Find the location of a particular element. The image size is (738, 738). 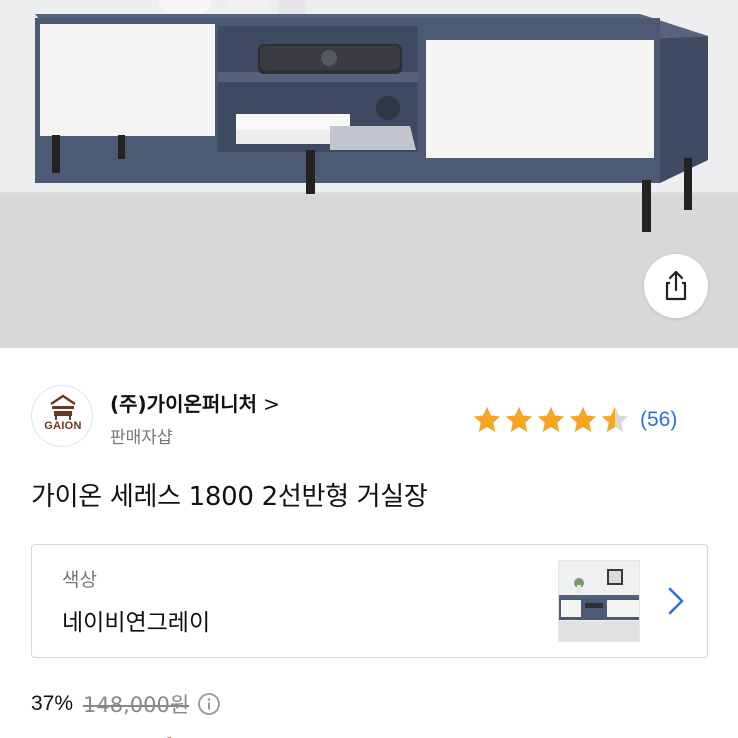

seller-name-link: (주)가이온퍼니처 > is located at coordinates (195, 402).